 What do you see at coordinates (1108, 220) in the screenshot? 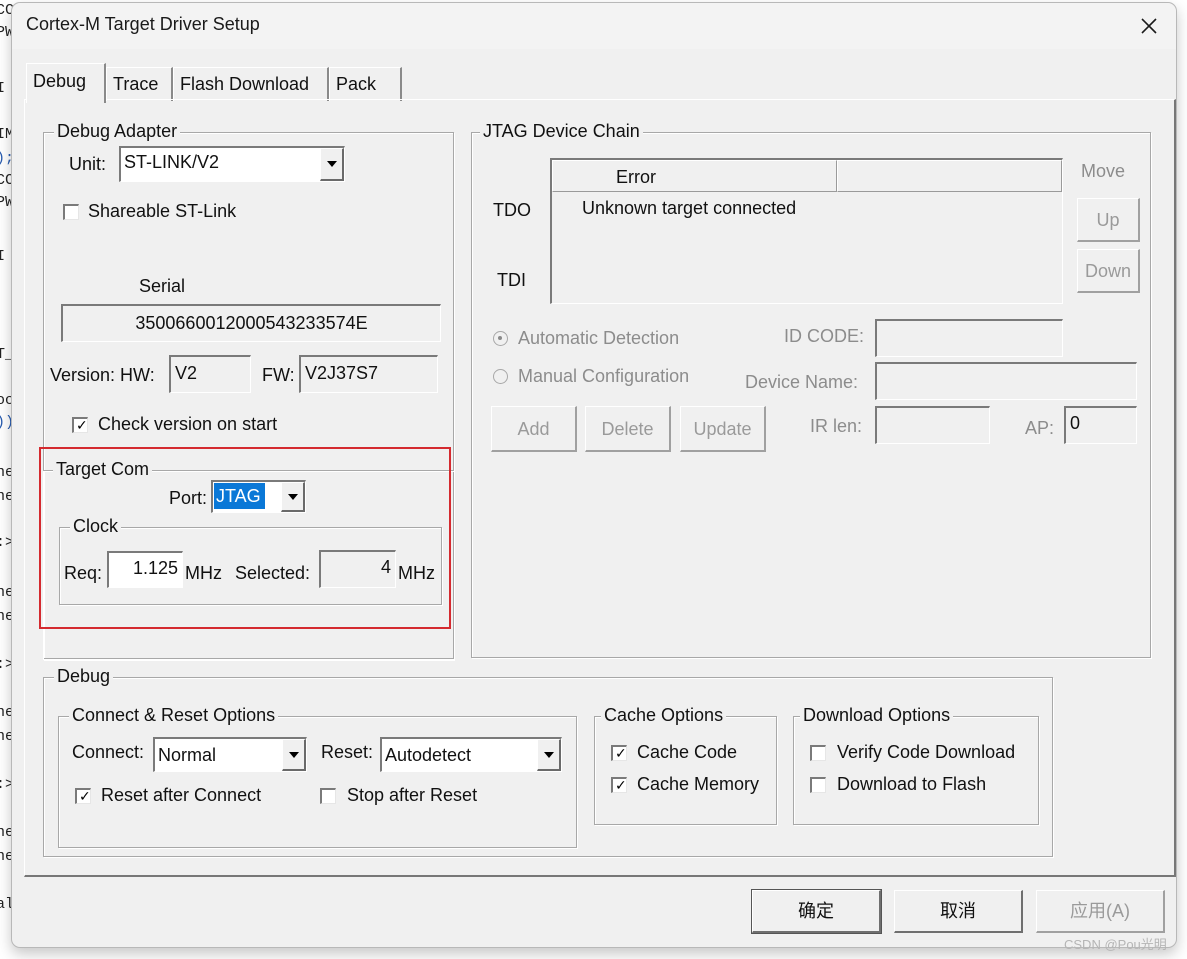
I see `move-up-button: Up` at bounding box center [1108, 220].